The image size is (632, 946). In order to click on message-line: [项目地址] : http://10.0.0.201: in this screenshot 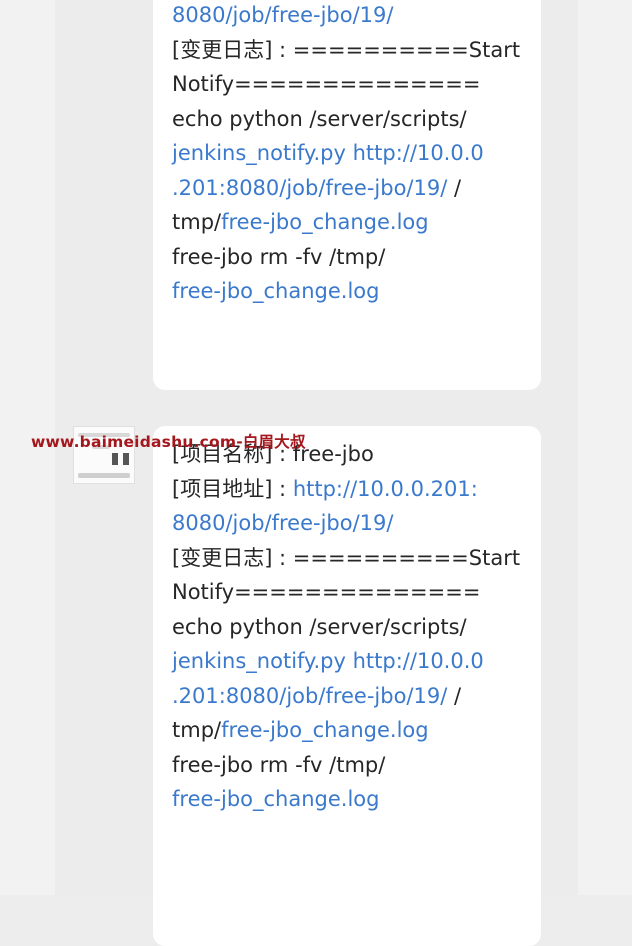, I will do `click(356, 489)`.